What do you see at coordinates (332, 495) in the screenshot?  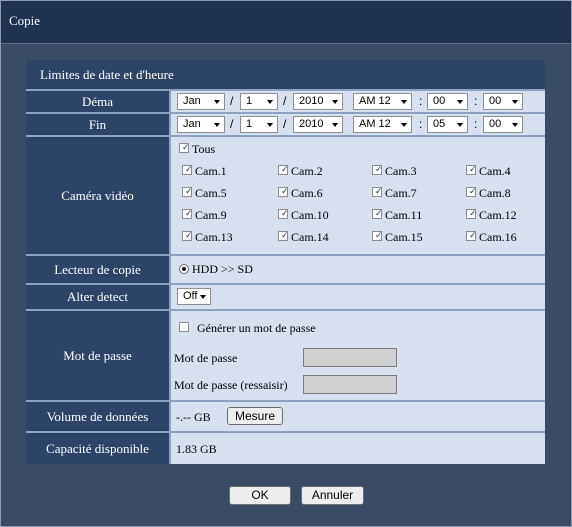 I see `cancel-button: Annuler` at bounding box center [332, 495].